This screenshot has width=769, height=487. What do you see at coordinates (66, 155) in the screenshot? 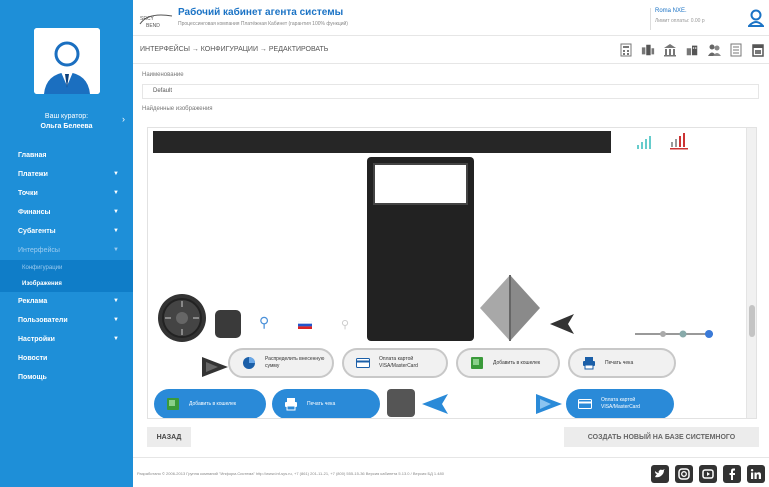
I see `sidebar-item-main: Главная` at bounding box center [66, 155].